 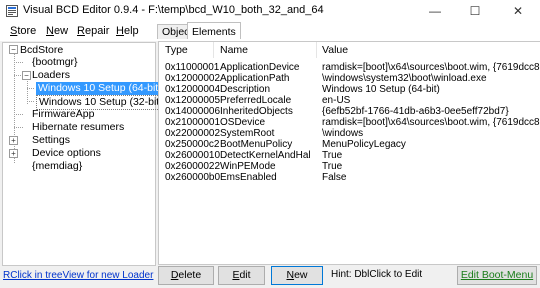 What do you see at coordinates (364, 144) in the screenshot?
I see `element-value: MenuPolicyLegacy` at bounding box center [364, 144].